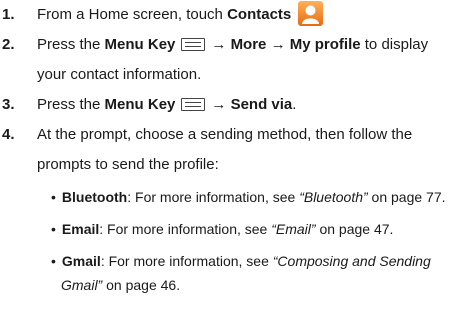 Image resolution: width=464 pixels, height=310 pixels. What do you see at coordinates (259, 14) in the screenshot?
I see `step-bold: Contacts` at bounding box center [259, 14].